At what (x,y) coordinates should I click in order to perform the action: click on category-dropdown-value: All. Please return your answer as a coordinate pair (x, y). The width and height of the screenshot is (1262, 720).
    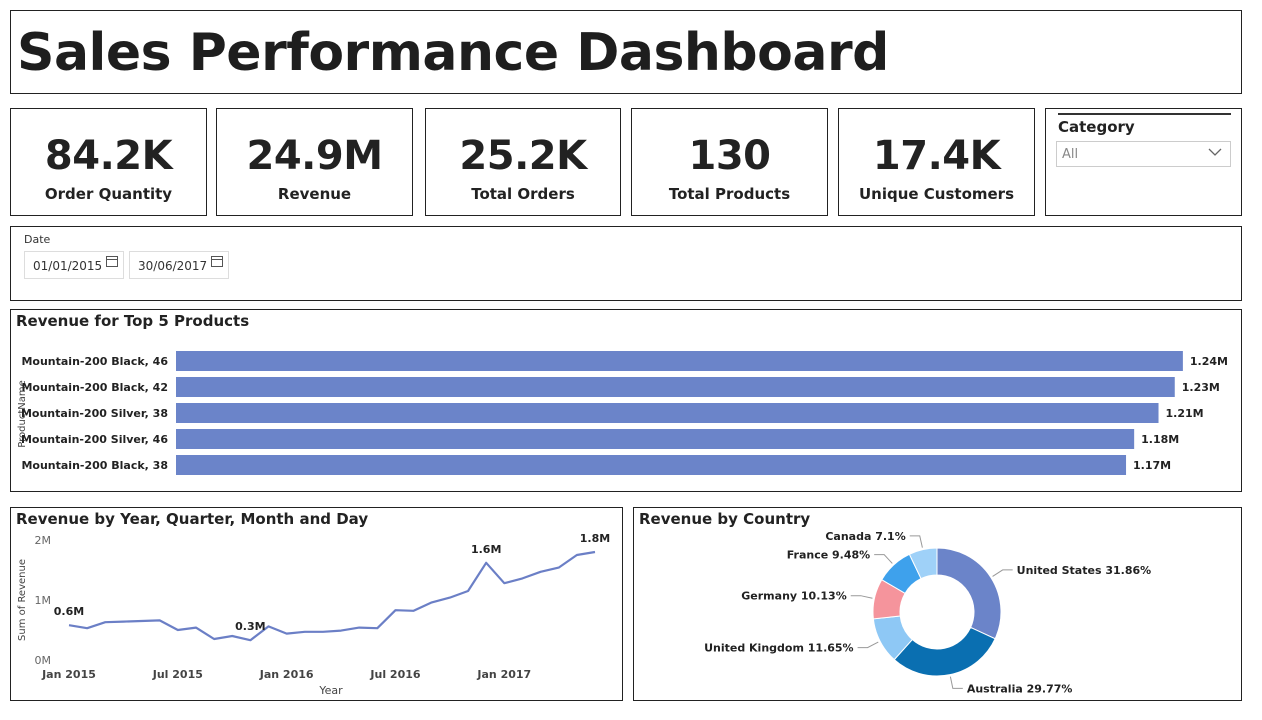
    Looking at the image, I should click on (1070, 154).